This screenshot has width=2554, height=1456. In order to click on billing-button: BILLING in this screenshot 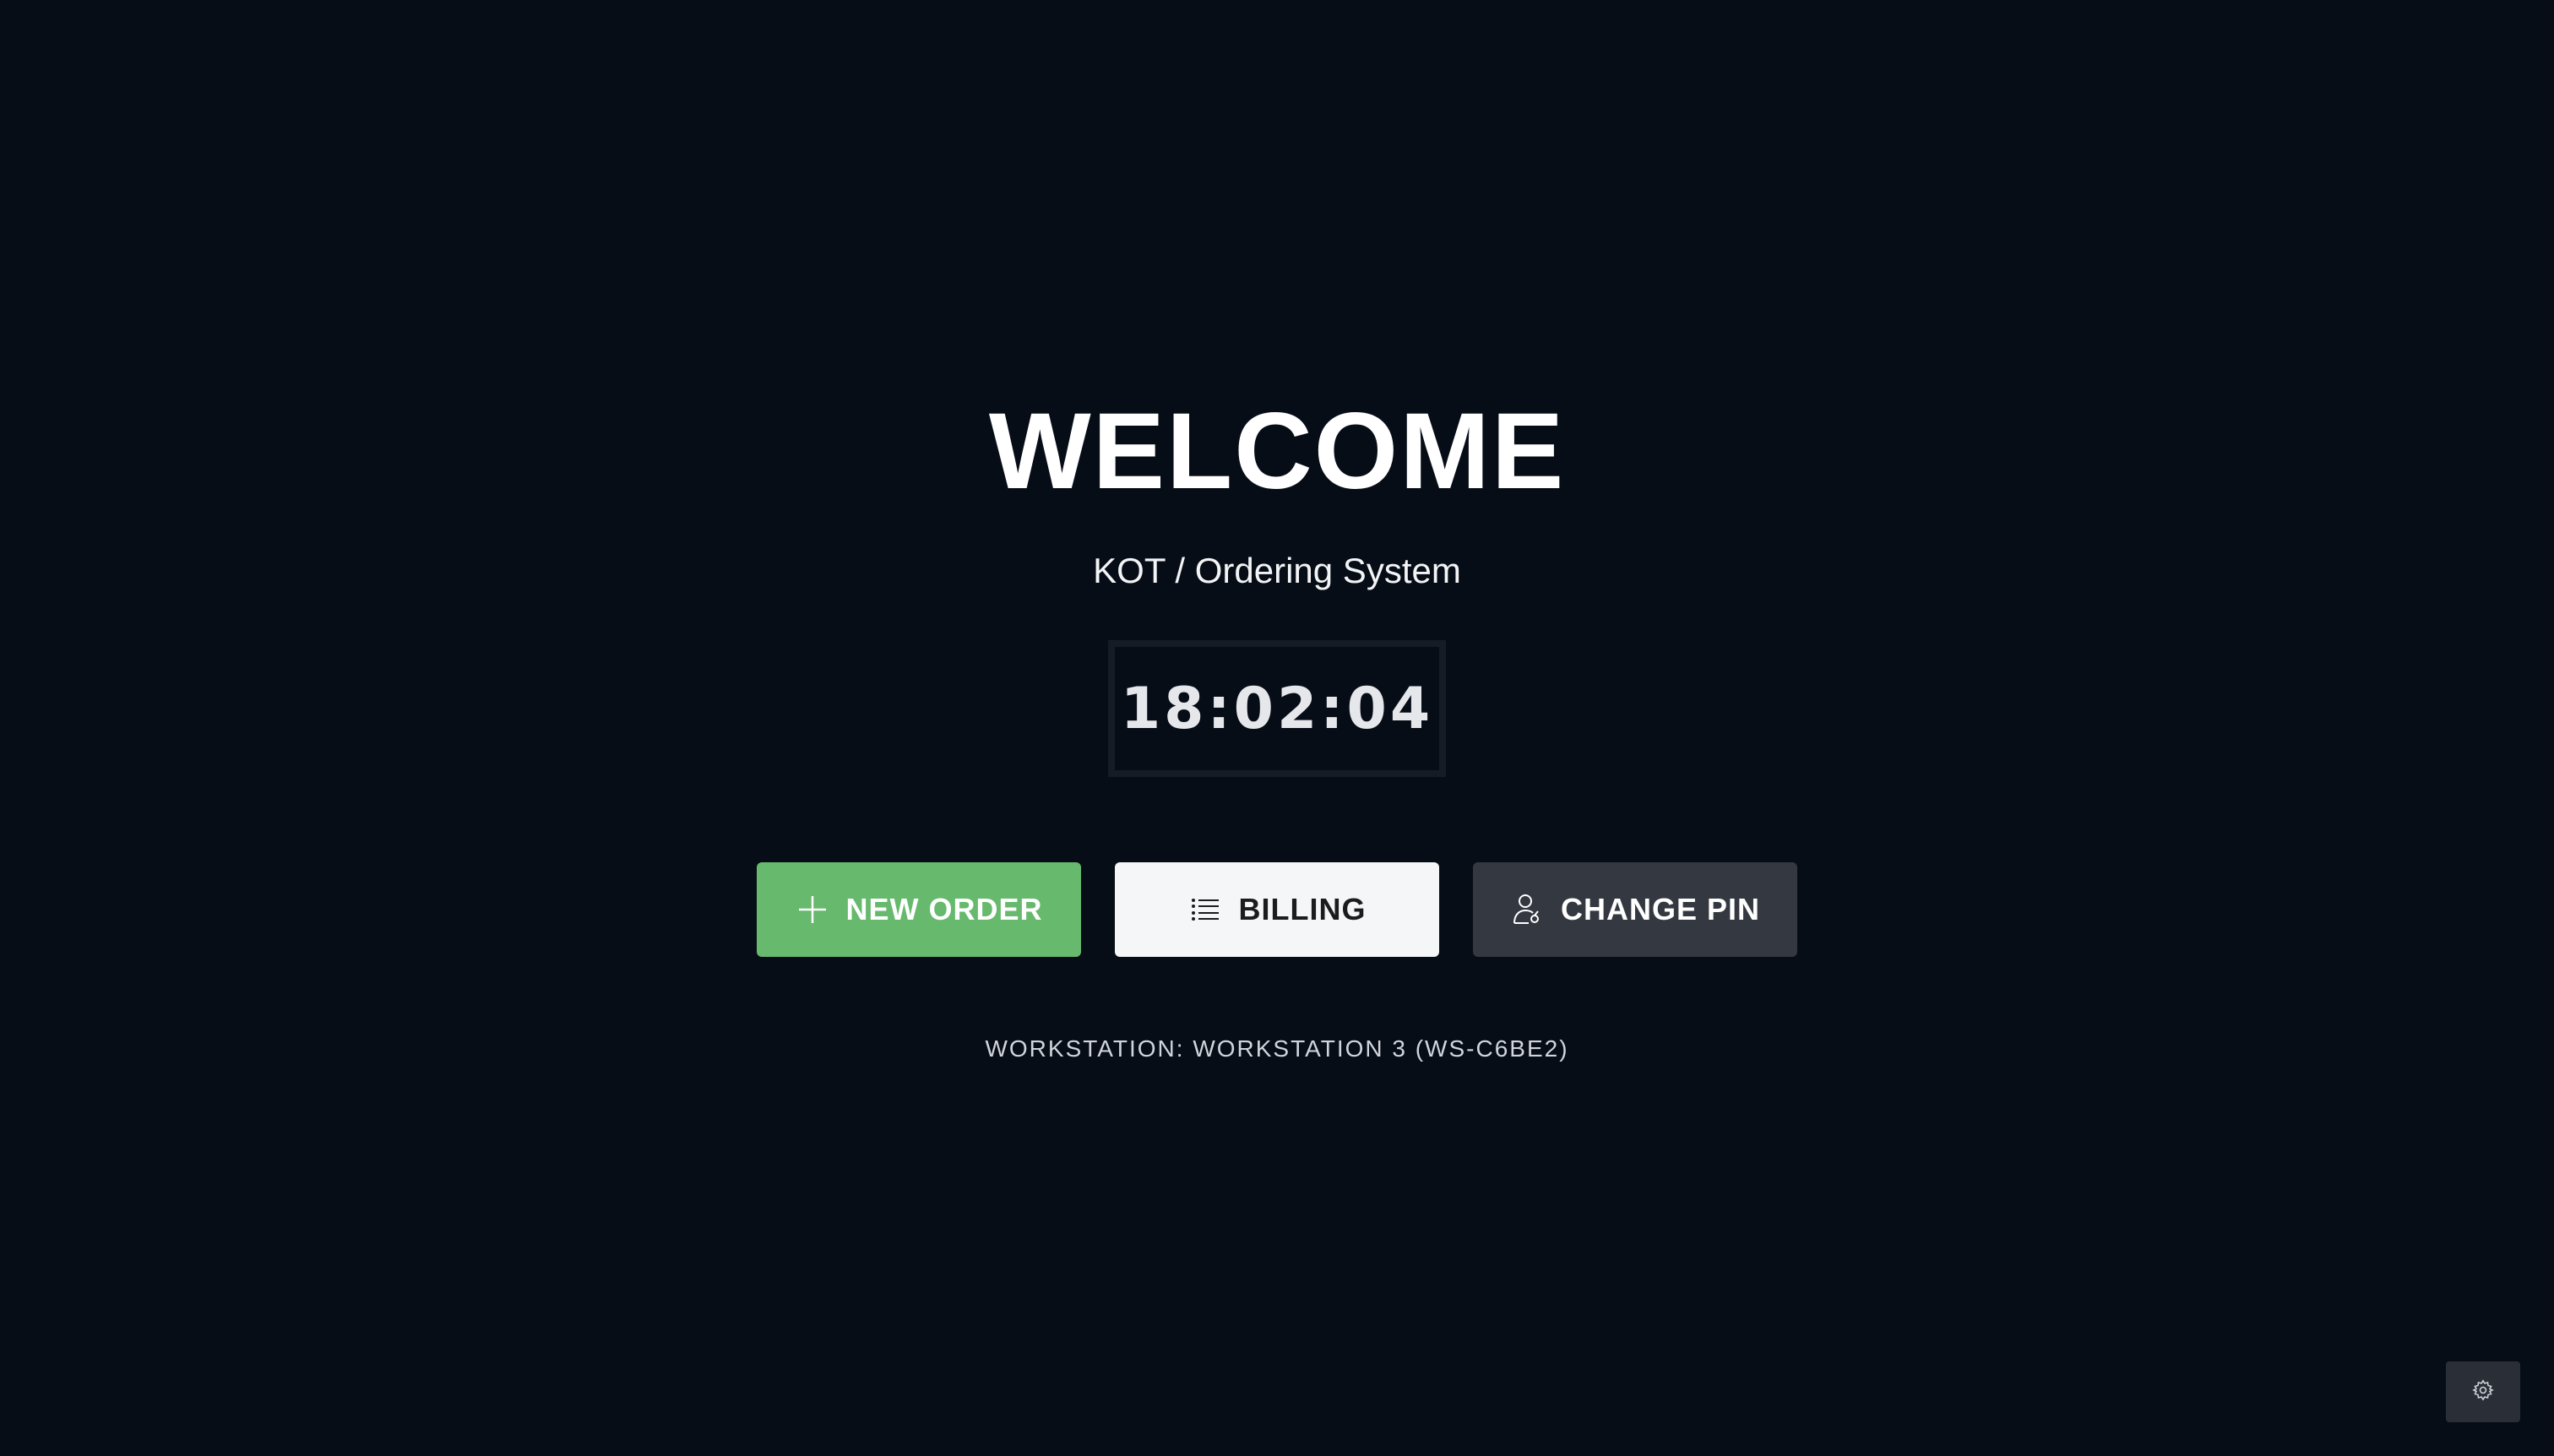, I will do `click(1277, 909)`.